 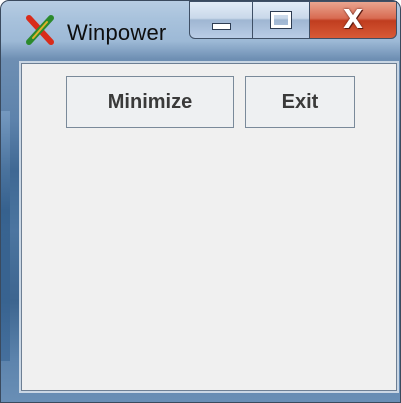 I want to click on window-frame-glass, so click(x=5, y=236).